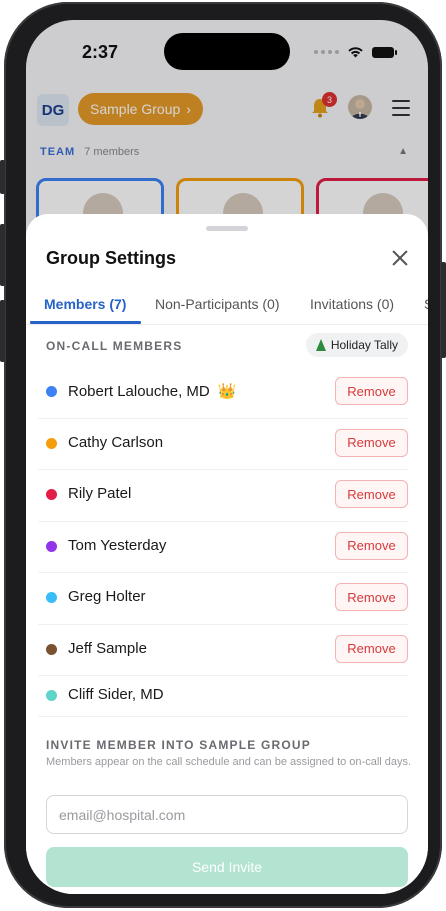 This screenshot has width=446, height=911. I want to click on member-name: Cathy Carlson, so click(116, 442).